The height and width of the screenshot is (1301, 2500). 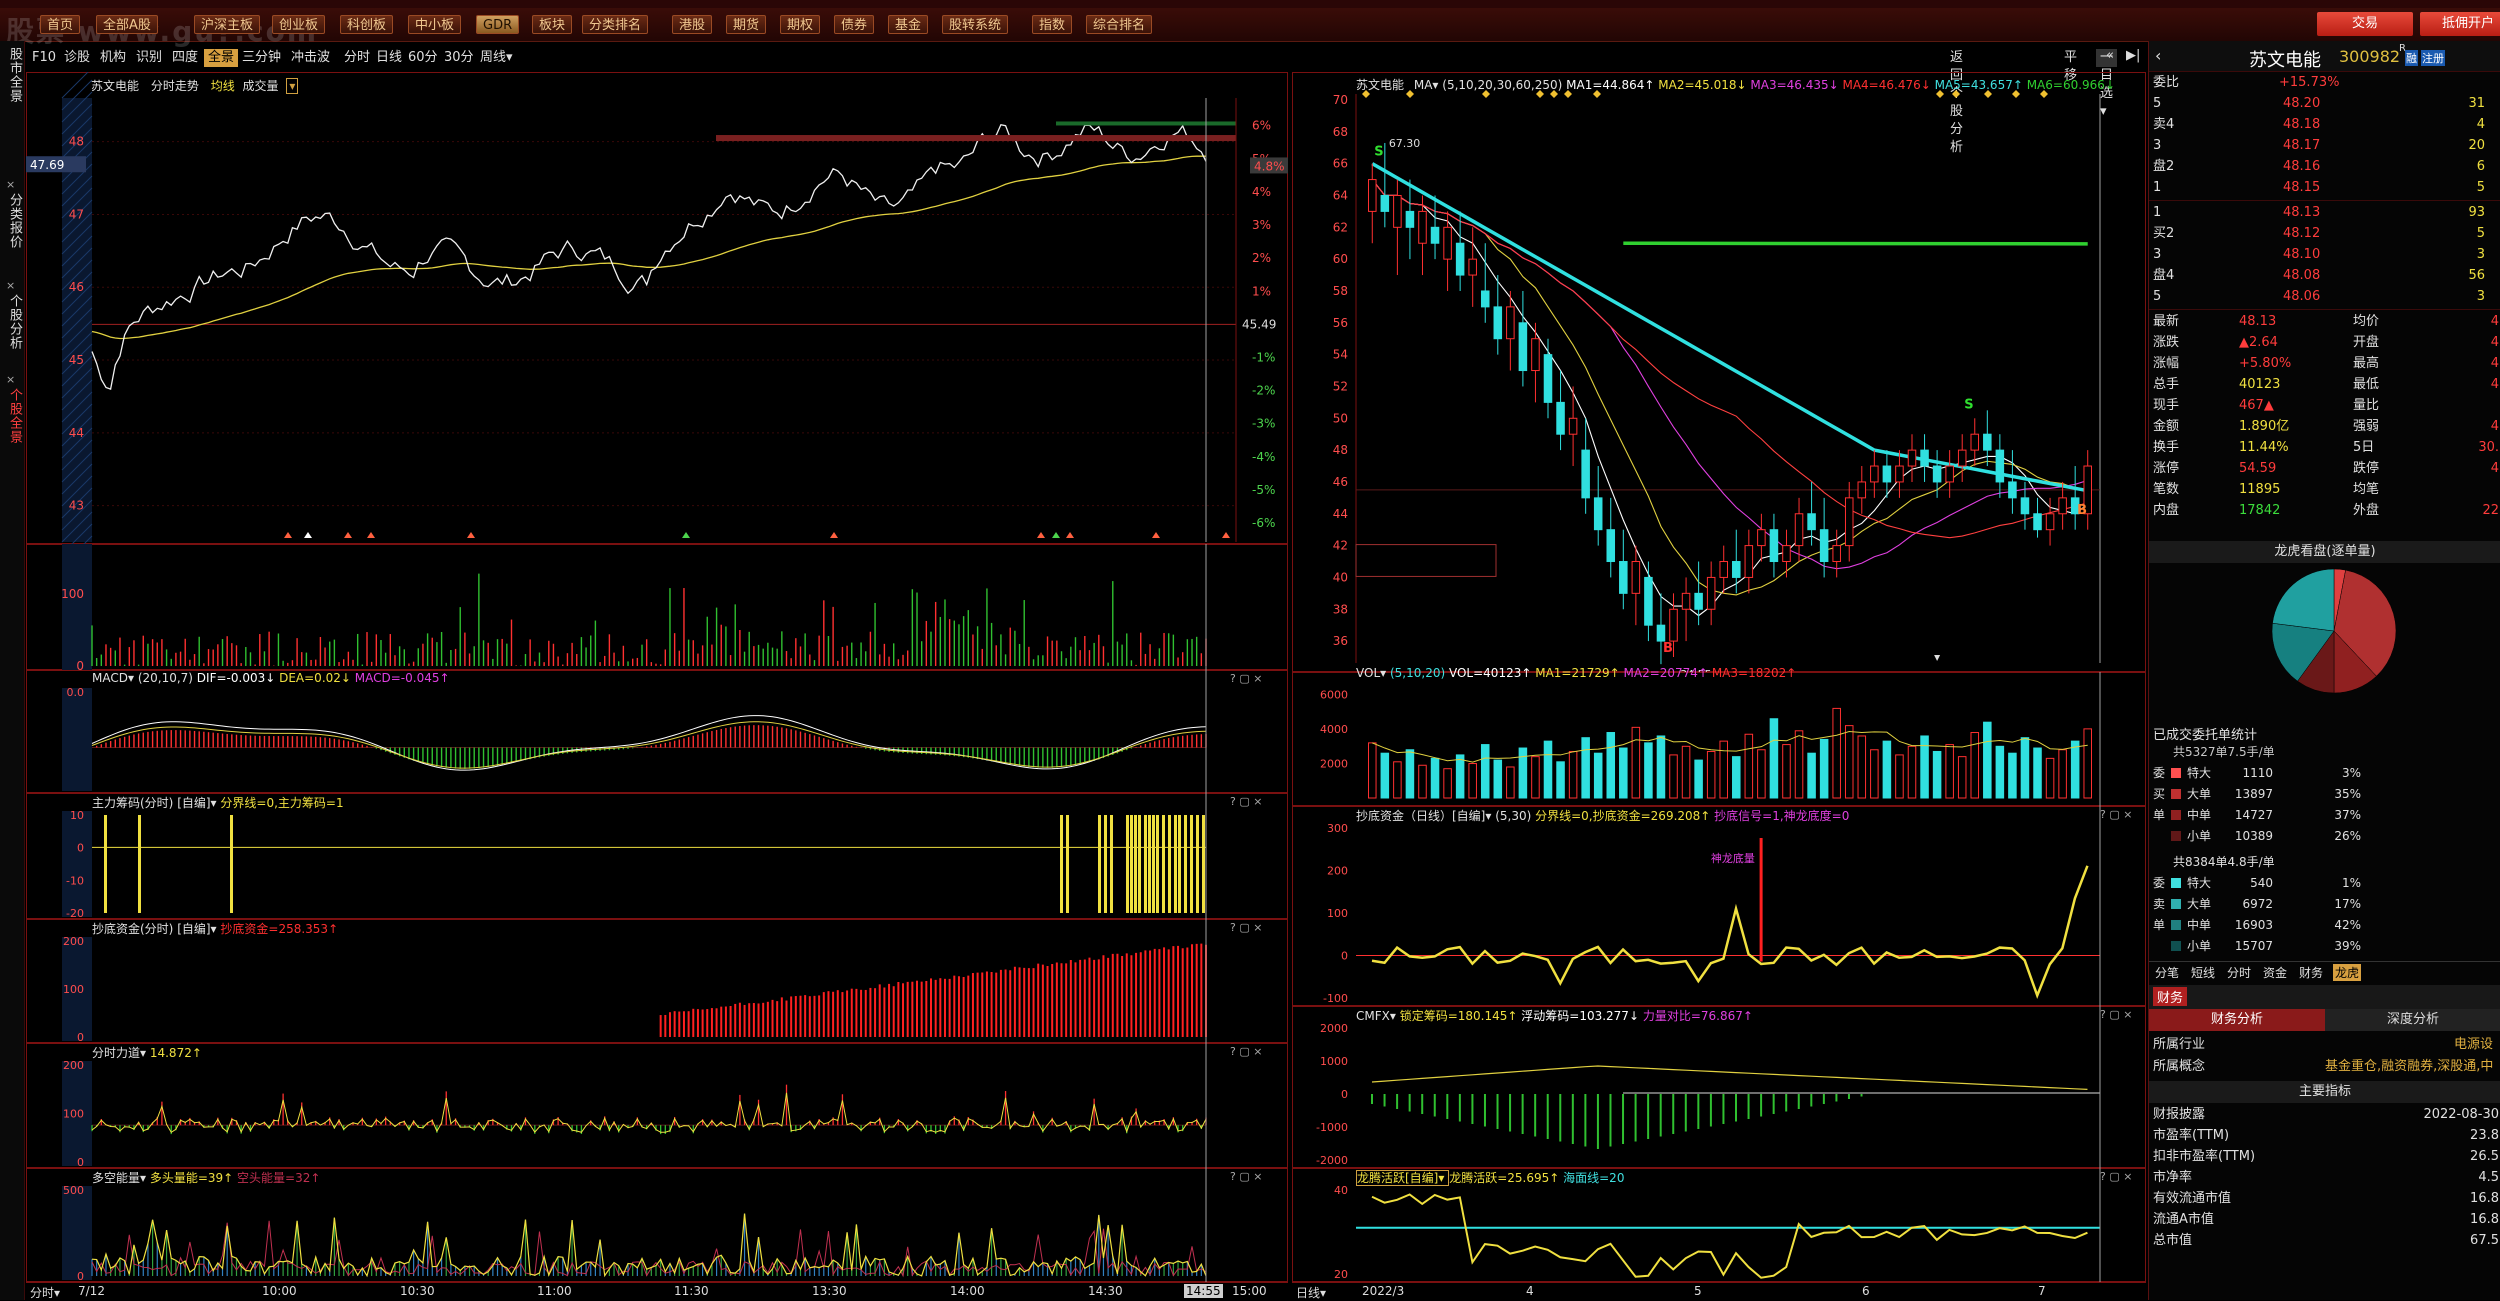 What do you see at coordinates (615, 24) in the screenshot?
I see `nav-item-8: 分类排名` at bounding box center [615, 24].